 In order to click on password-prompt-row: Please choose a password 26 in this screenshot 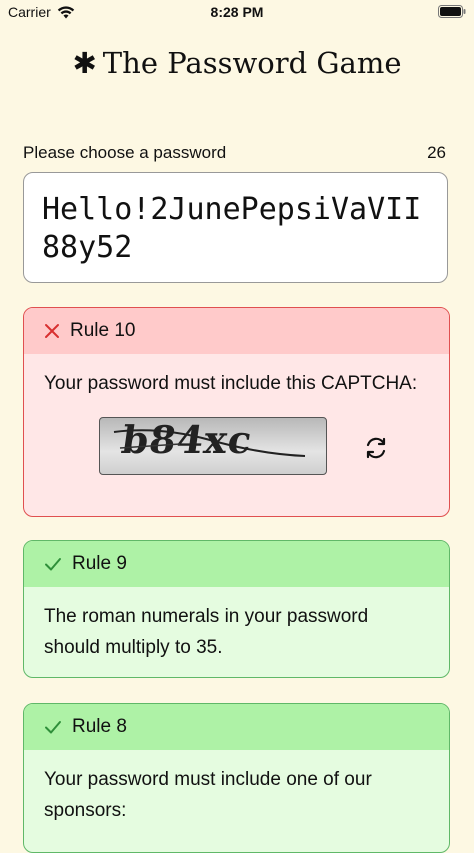, I will do `click(234, 154)`.